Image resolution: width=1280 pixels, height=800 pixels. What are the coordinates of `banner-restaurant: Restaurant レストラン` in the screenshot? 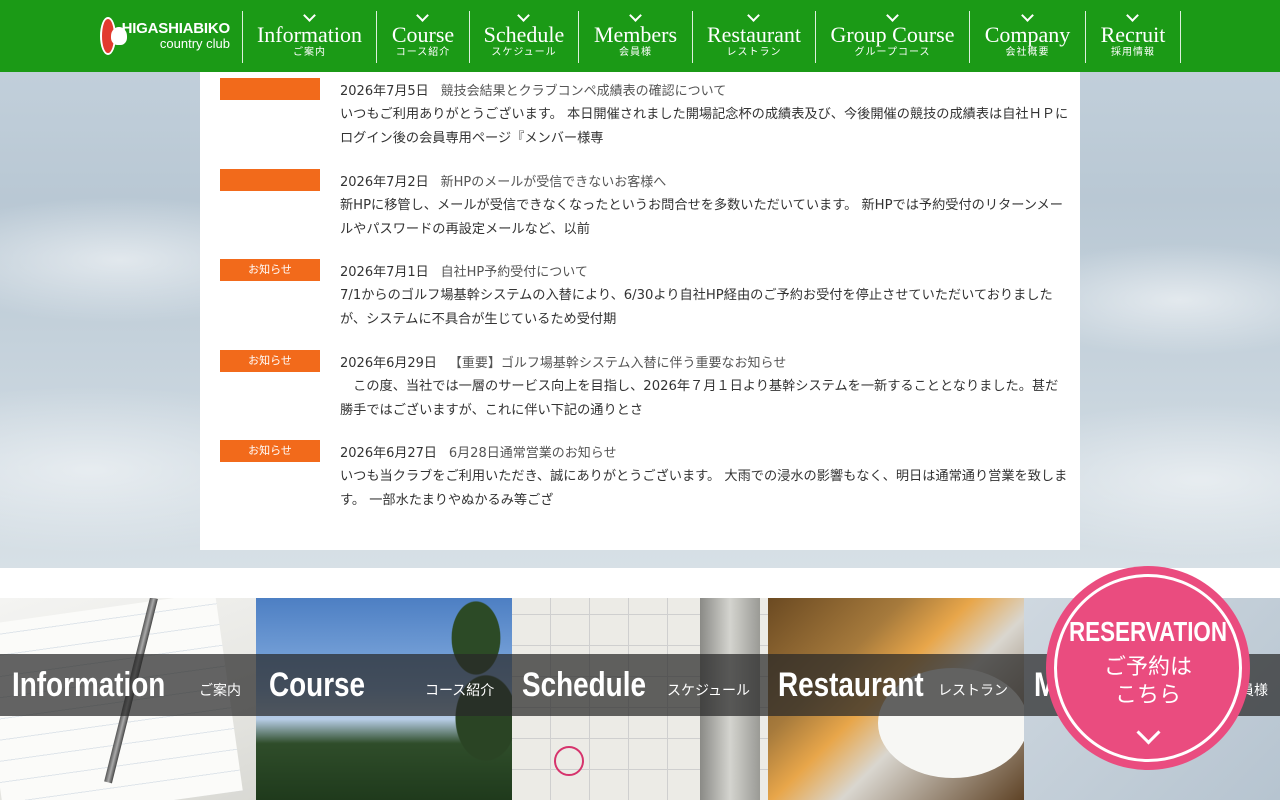 It's located at (896, 685).